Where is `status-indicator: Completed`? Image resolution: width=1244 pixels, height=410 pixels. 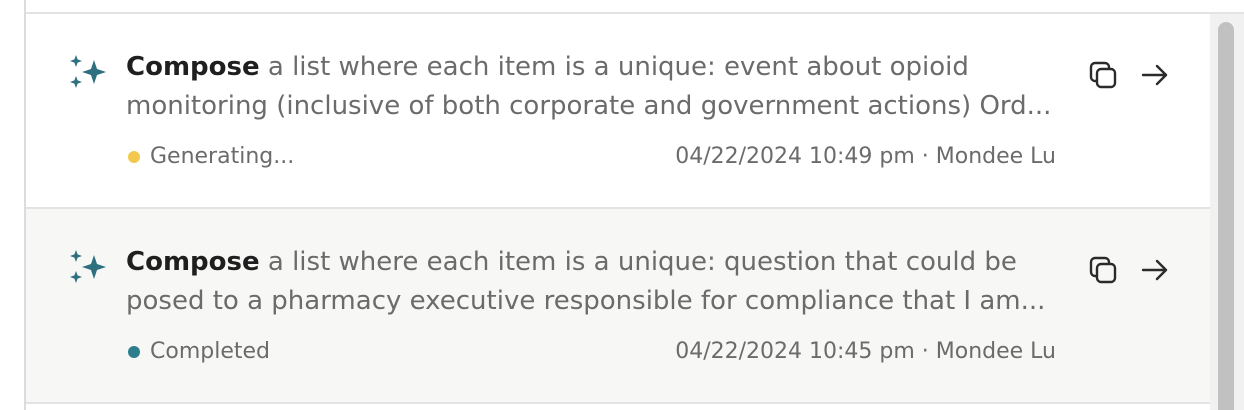 status-indicator: Completed is located at coordinates (199, 351).